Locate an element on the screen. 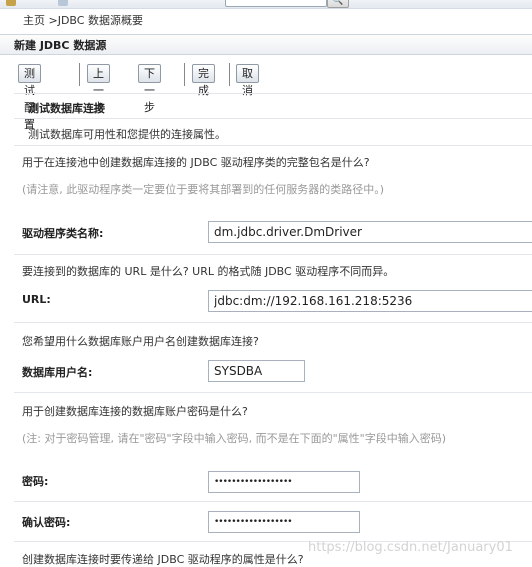  back-button: 上一步 is located at coordinates (98, 89).